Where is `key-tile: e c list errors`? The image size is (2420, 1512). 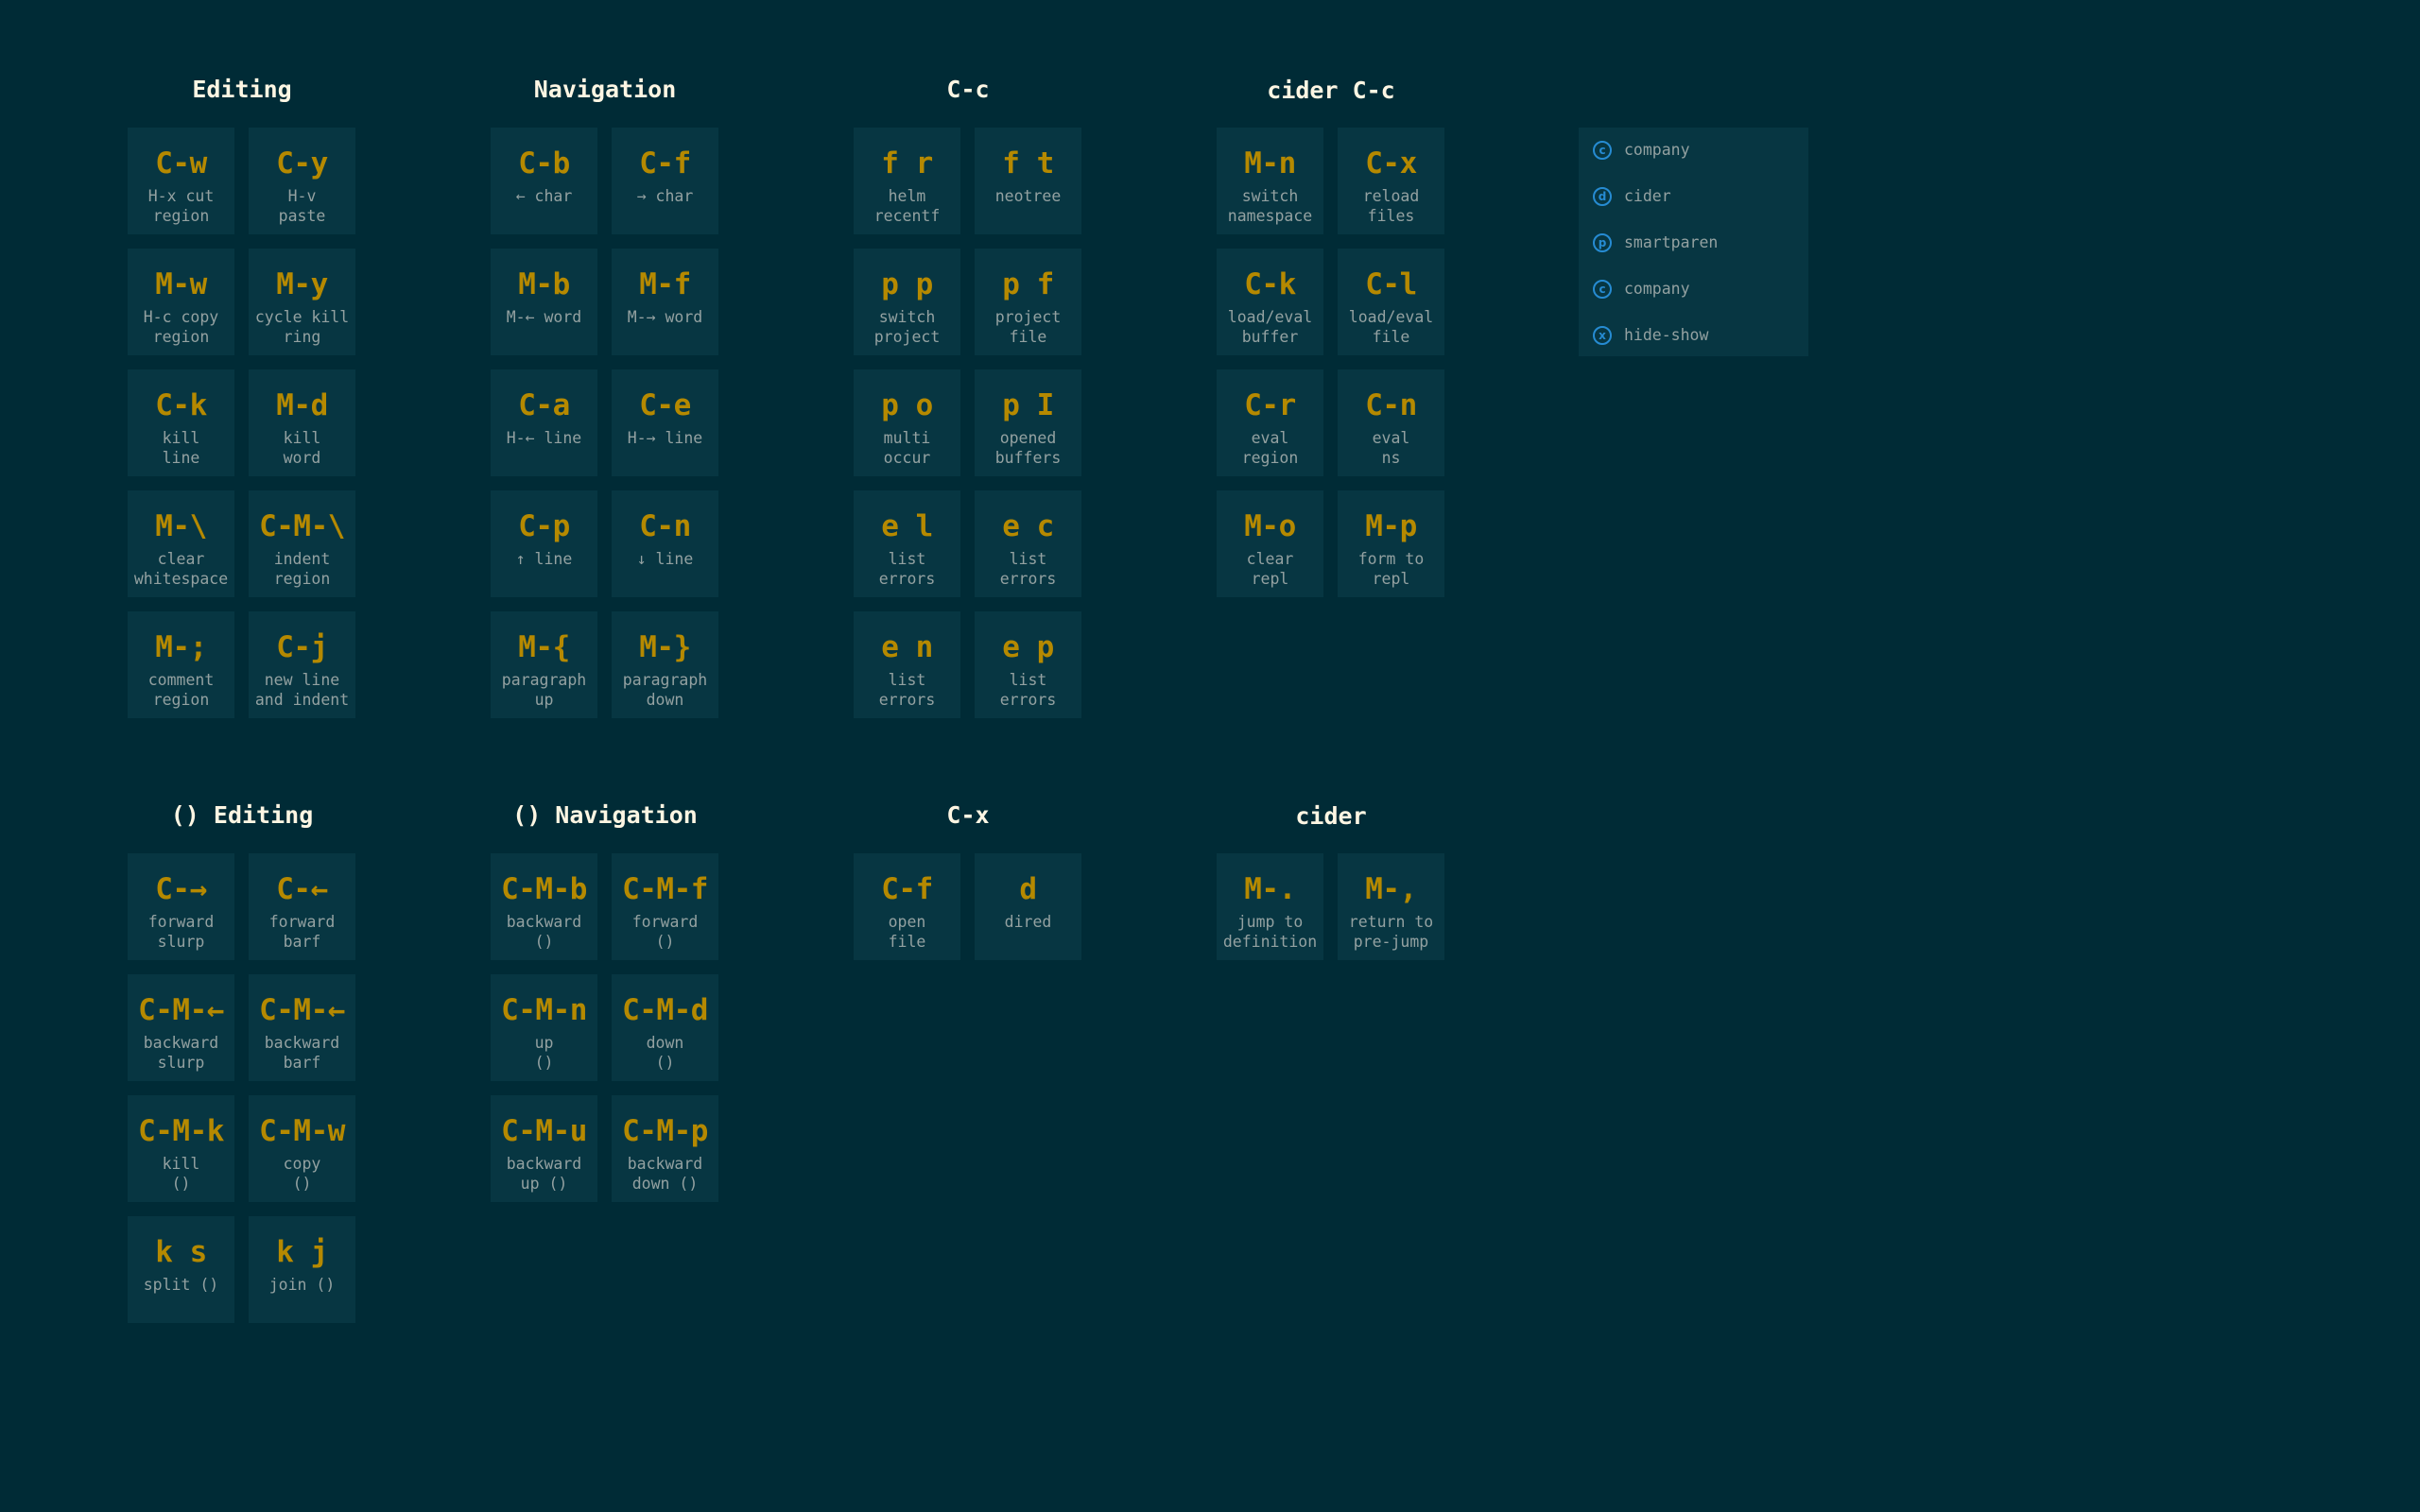 key-tile: e c list errors is located at coordinates (1028, 543).